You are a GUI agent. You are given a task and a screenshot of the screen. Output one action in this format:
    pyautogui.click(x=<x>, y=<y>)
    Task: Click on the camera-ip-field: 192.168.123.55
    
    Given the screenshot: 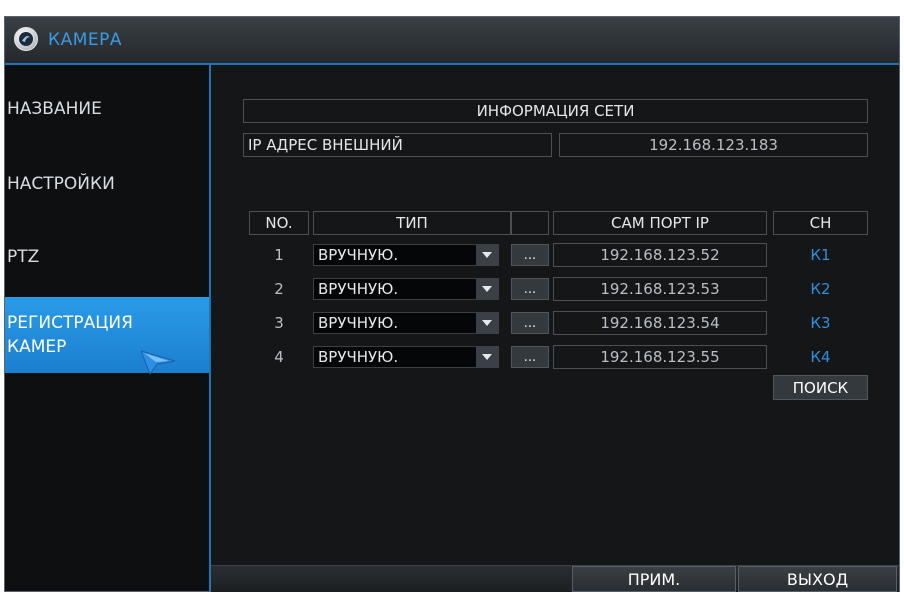 What is the action you would take?
    pyautogui.click(x=660, y=357)
    